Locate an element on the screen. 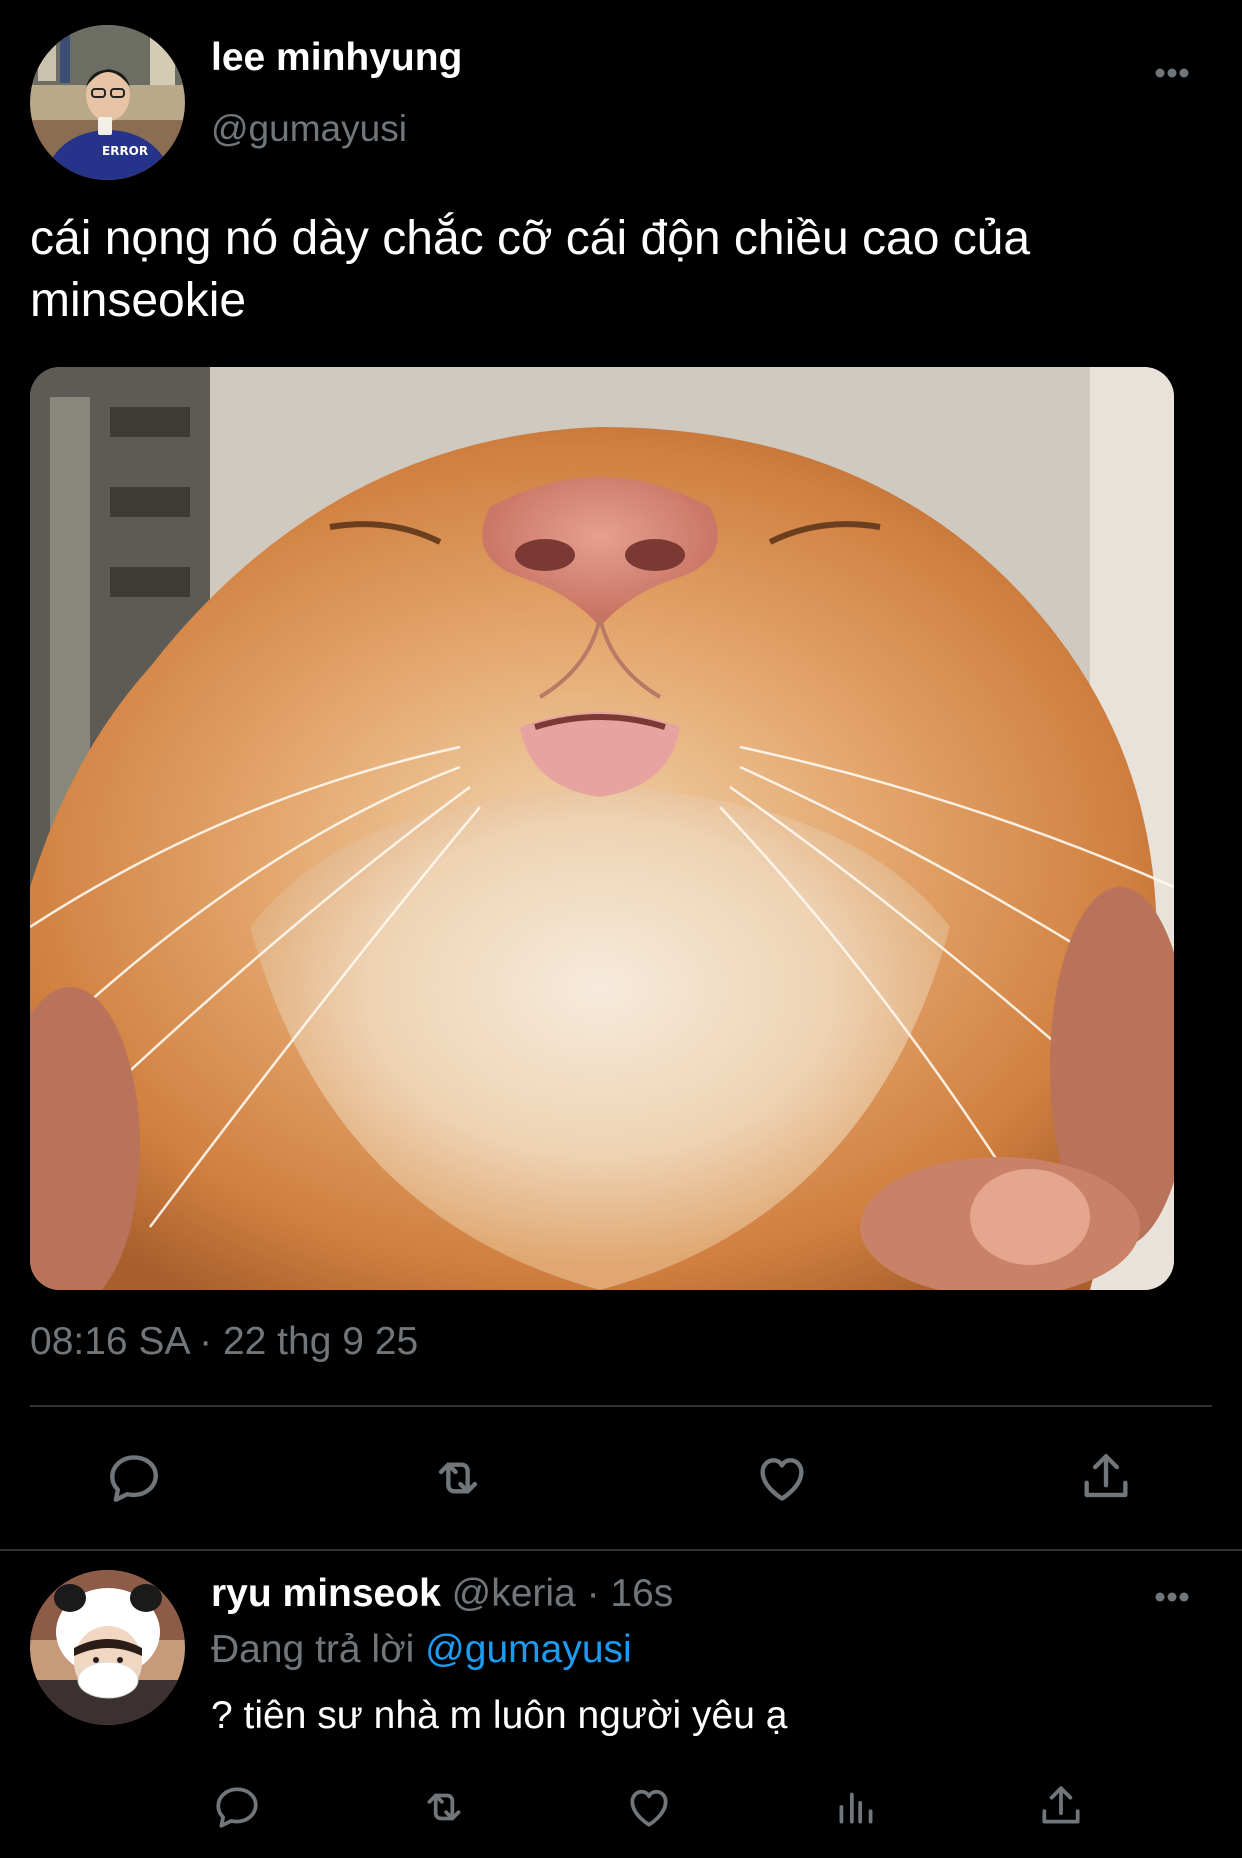 The width and height of the screenshot is (1242, 1858). reply-header: ryu minseok @keria · 16s is located at coordinates (442, 1594).